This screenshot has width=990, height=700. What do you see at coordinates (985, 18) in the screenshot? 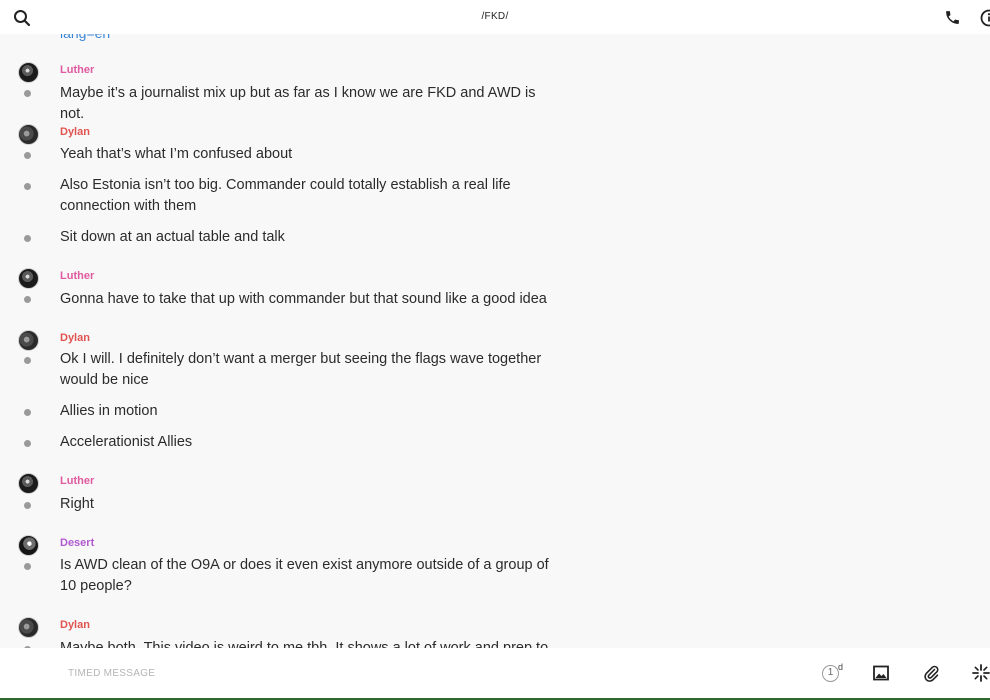
I see `info-icon` at bounding box center [985, 18].